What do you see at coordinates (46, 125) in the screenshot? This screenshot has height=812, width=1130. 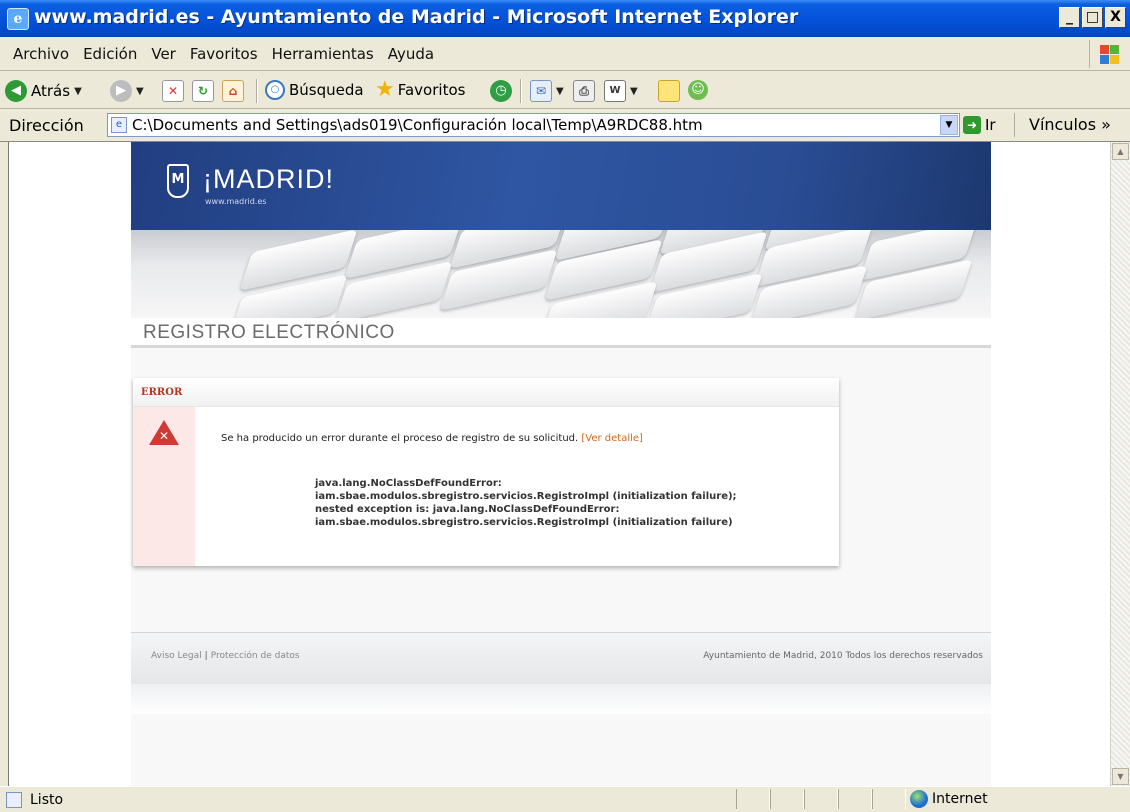 I see `address-label: Dirección` at bounding box center [46, 125].